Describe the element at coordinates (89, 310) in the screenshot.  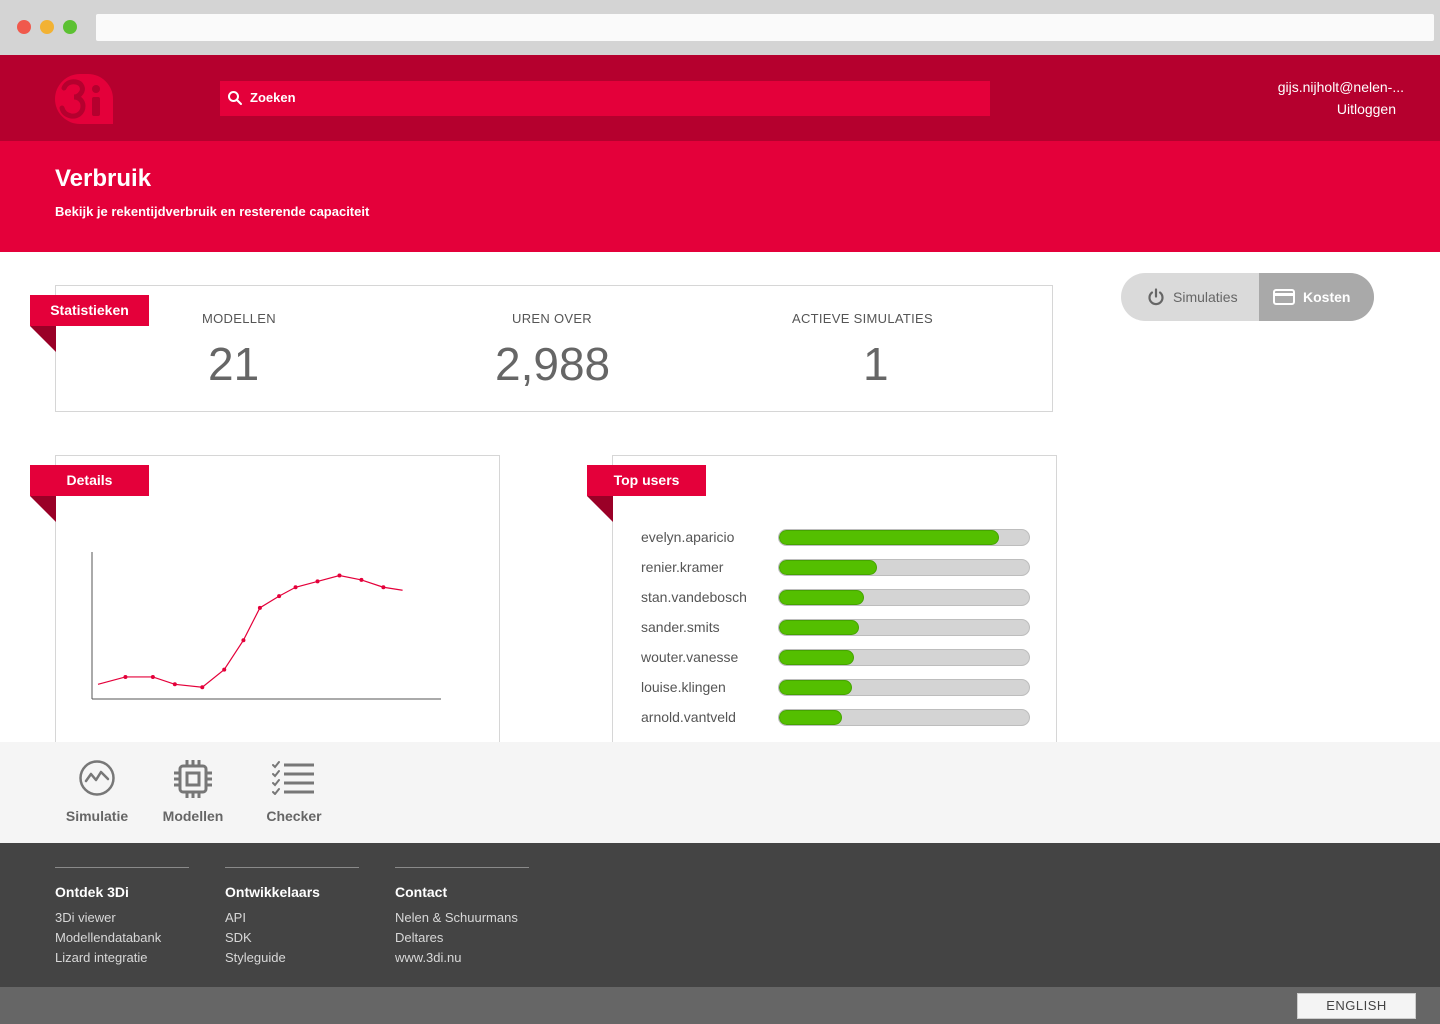
I see `statistics-ribbon: Statistieken` at that location.